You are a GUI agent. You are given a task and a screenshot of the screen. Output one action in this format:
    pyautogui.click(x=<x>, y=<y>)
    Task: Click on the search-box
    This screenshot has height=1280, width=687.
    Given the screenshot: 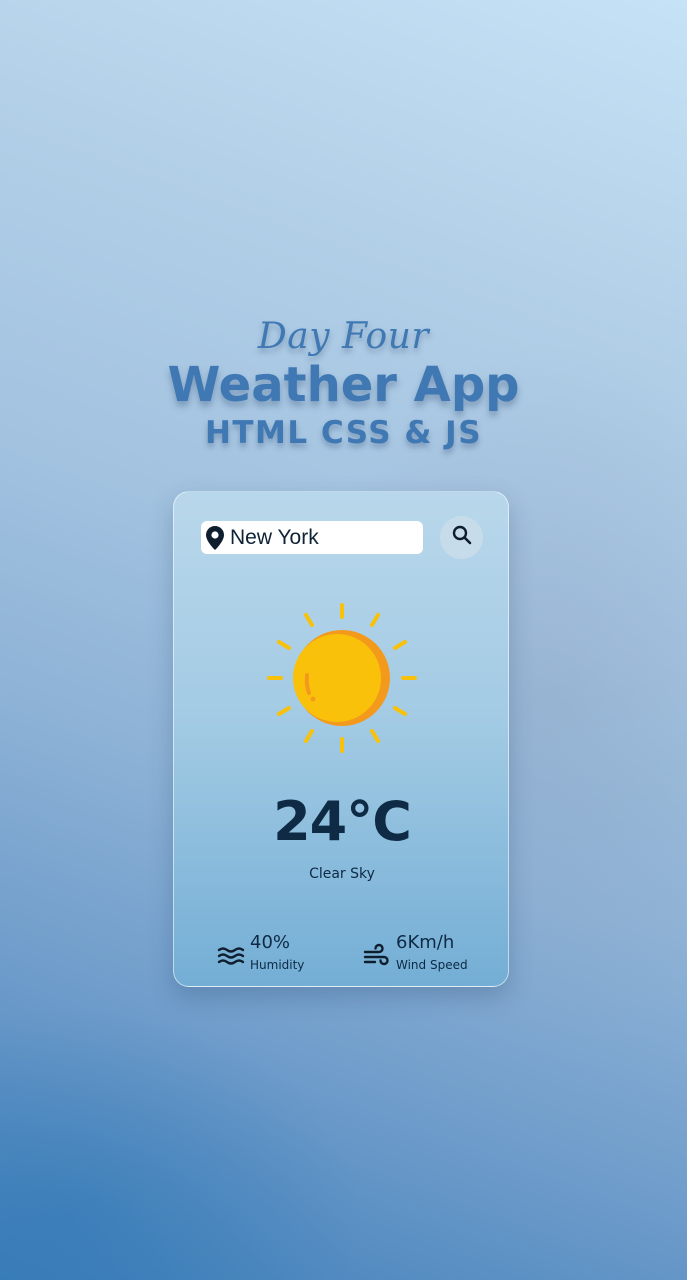 What is the action you would take?
    pyautogui.click(x=312, y=537)
    